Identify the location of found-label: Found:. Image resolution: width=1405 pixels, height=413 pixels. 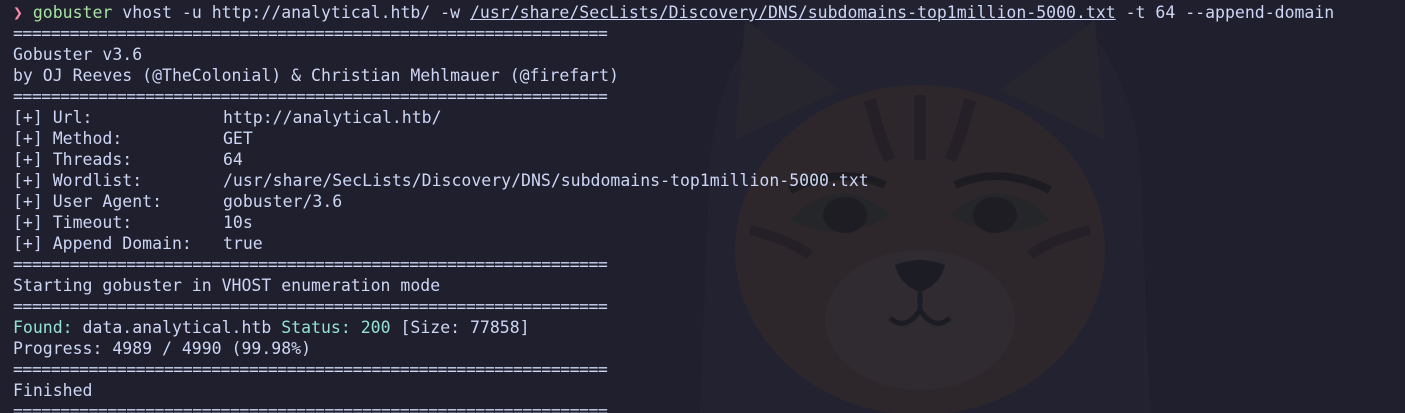
(43, 327).